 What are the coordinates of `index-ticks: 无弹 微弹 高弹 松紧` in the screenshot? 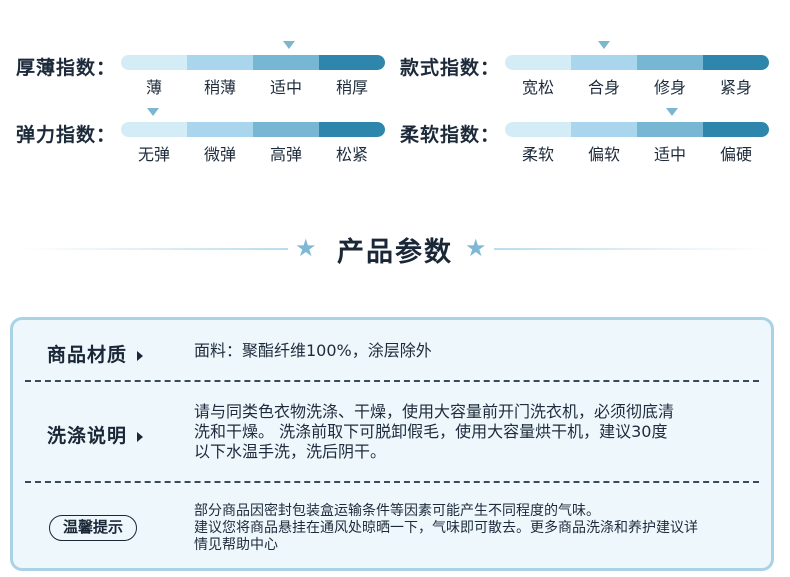 It's located at (253, 153).